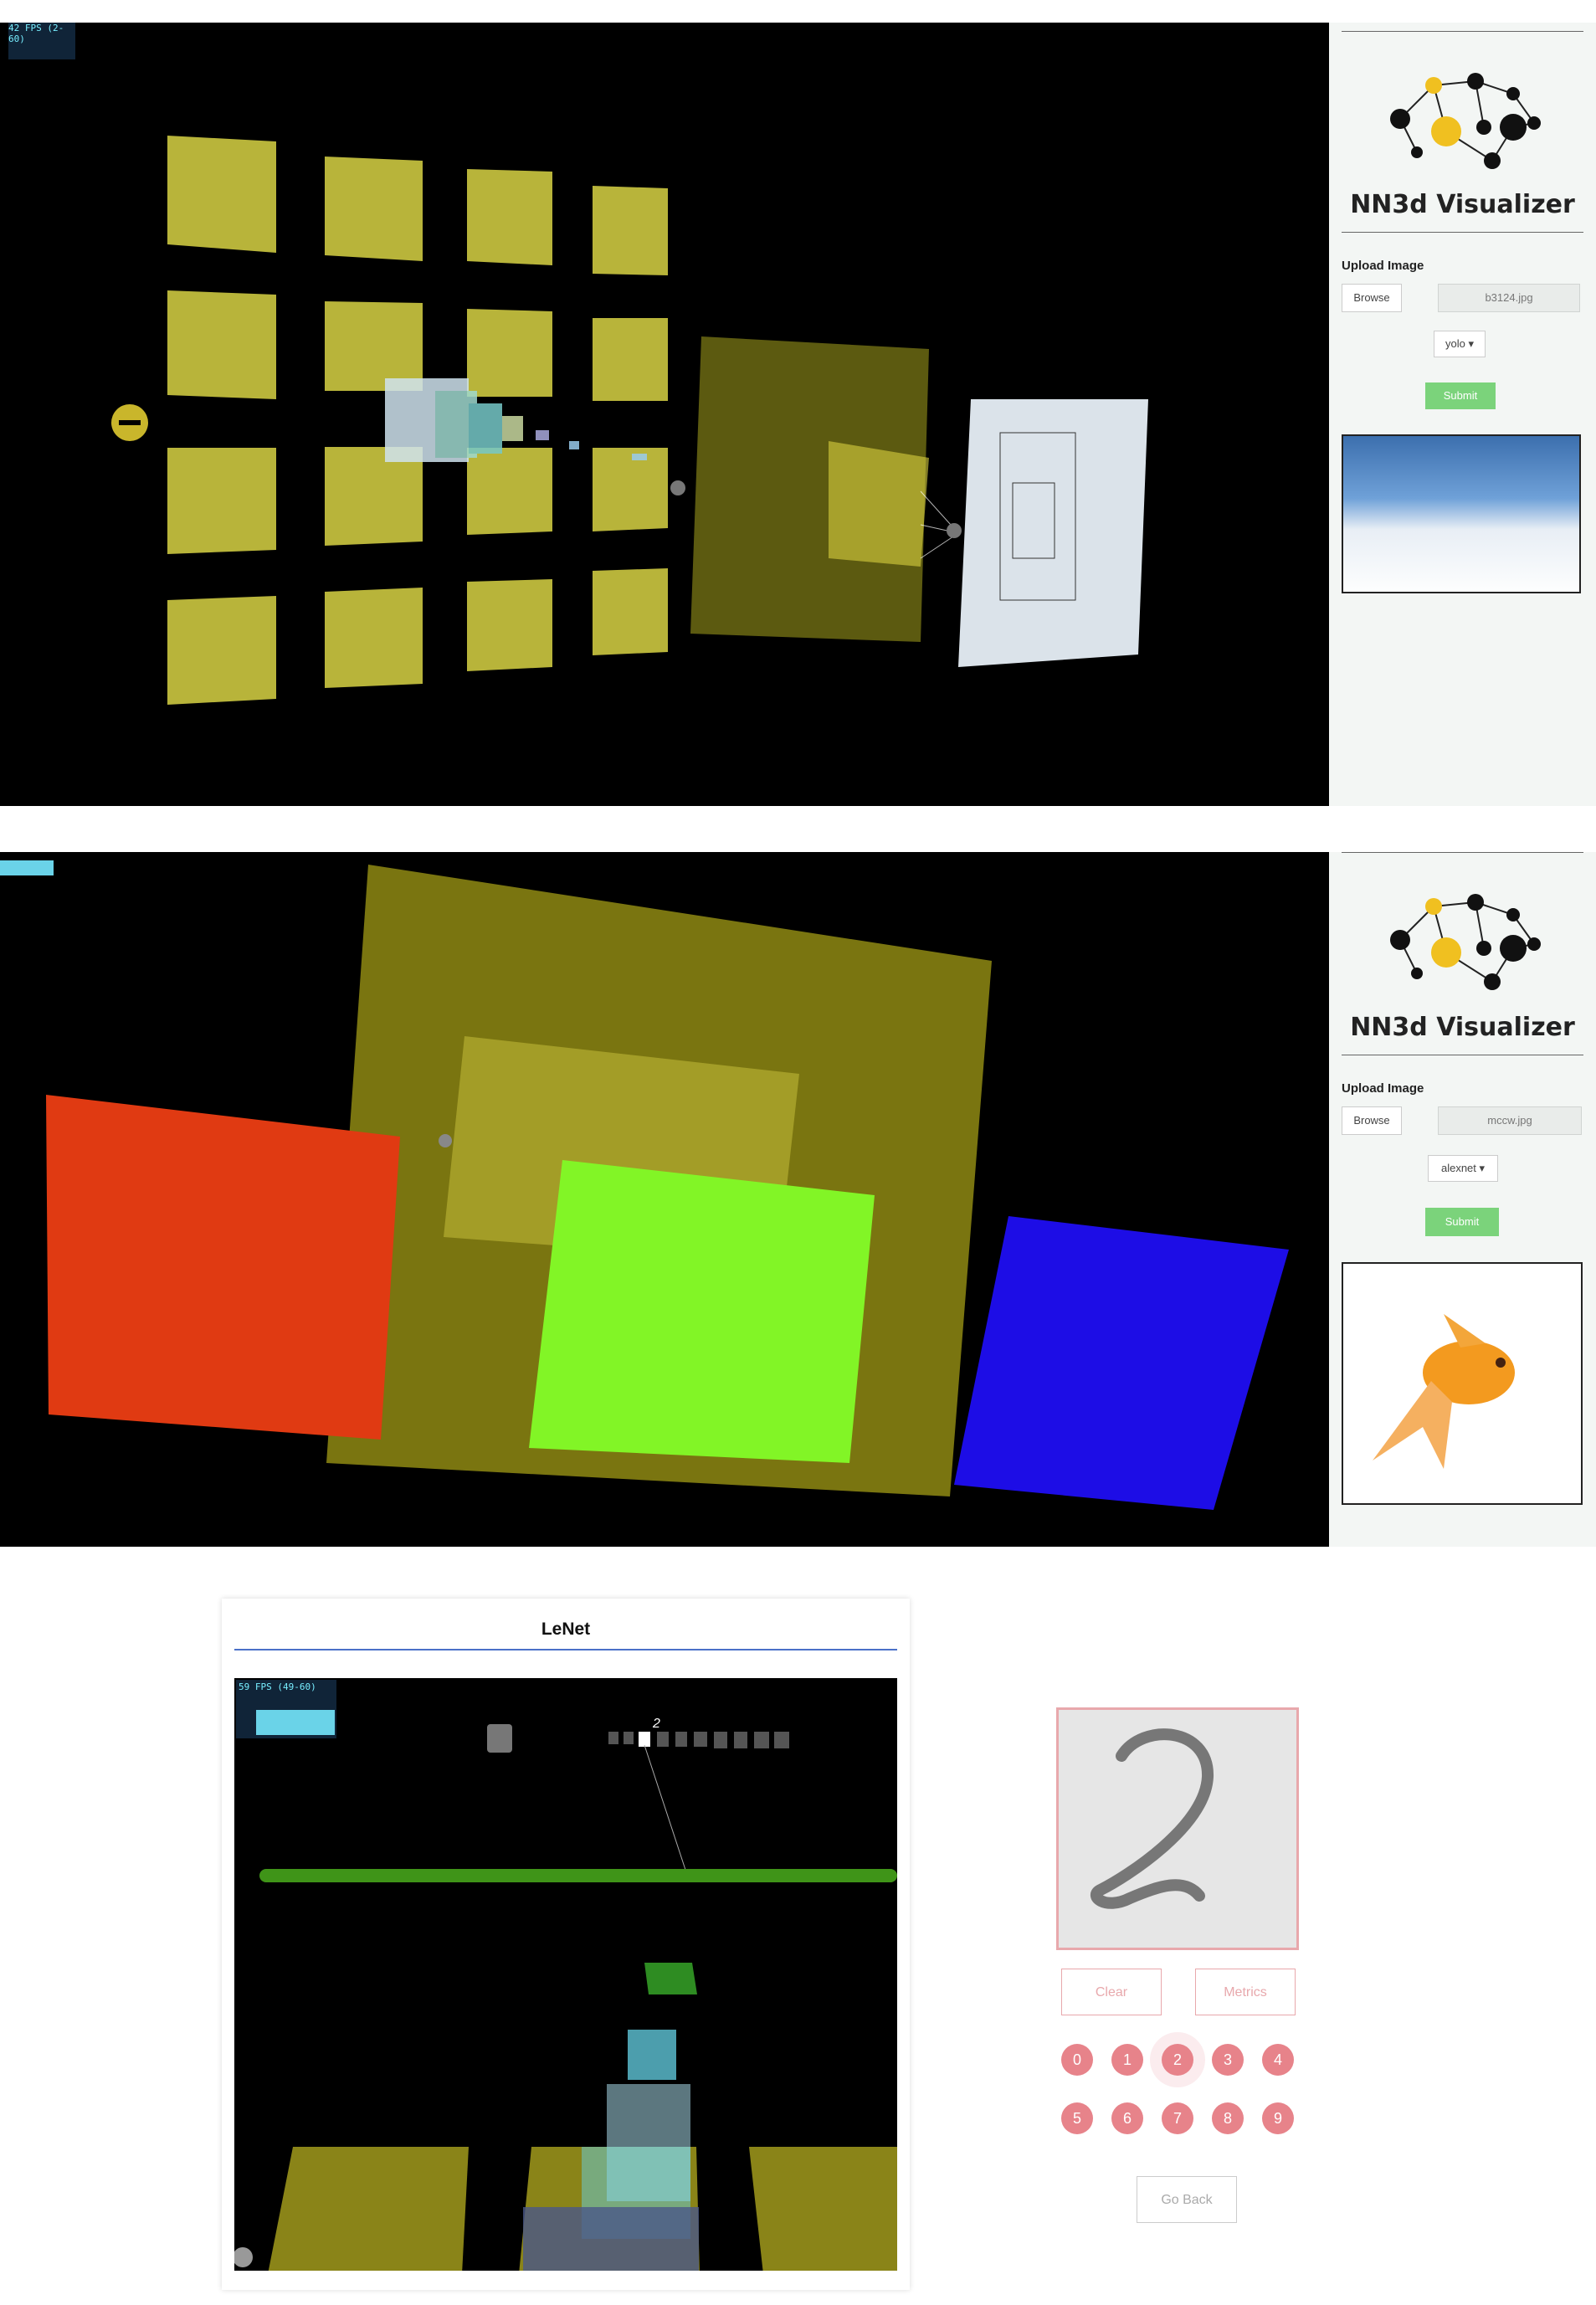  What do you see at coordinates (368, 2209) in the screenshot?
I see `feature-map-left` at bounding box center [368, 2209].